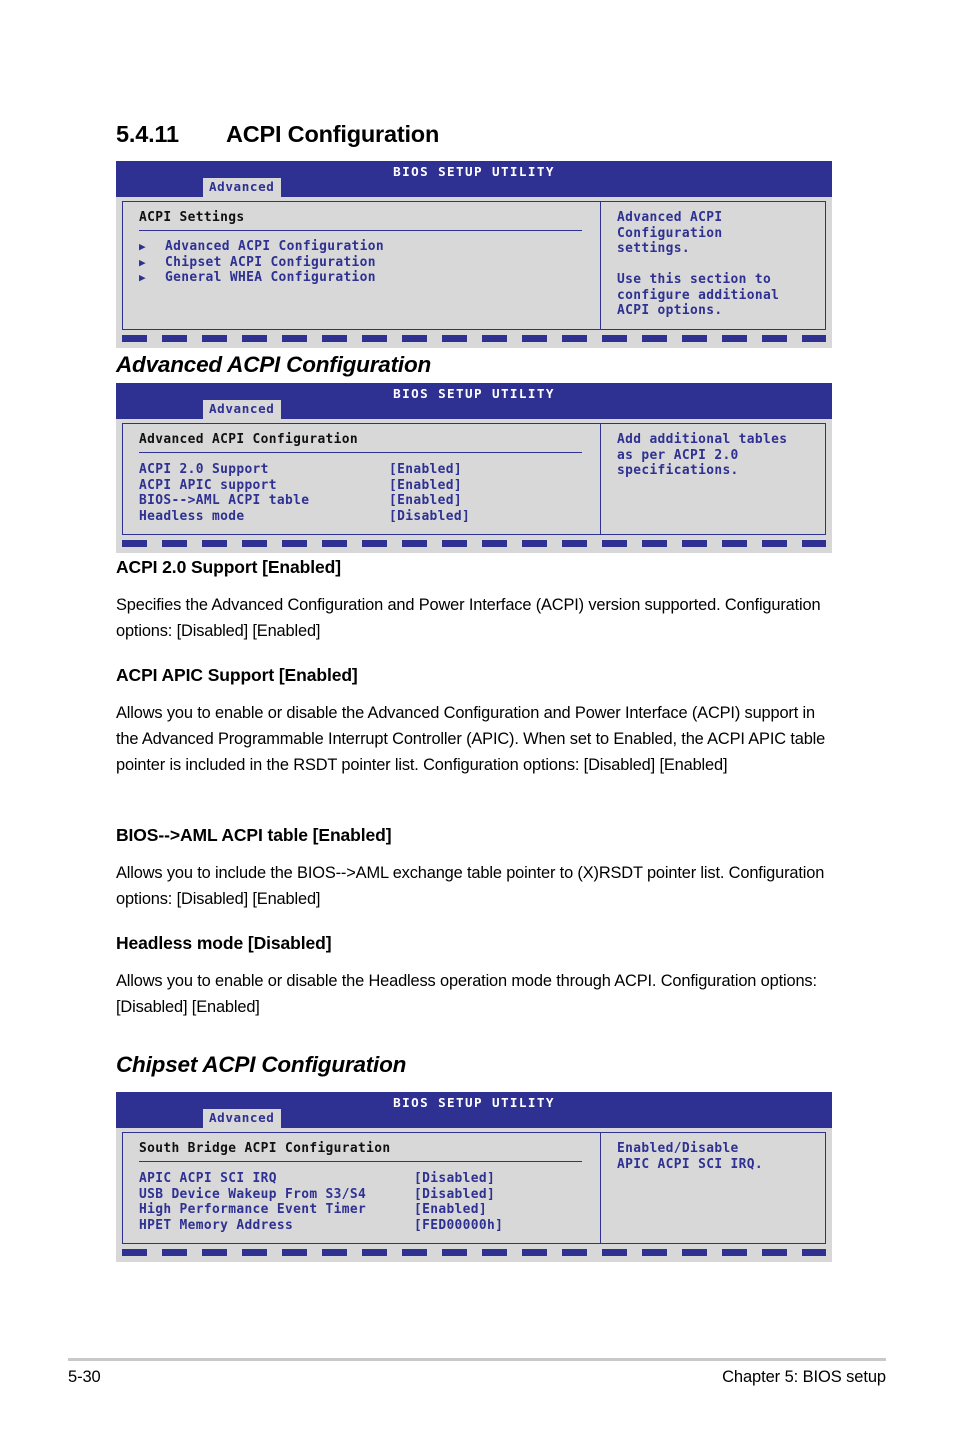  What do you see at coordinates (204, 469) in the screenshot?
I see `bios-option-label: ACPI 2.0 Support` at bounding box center [204, 469].